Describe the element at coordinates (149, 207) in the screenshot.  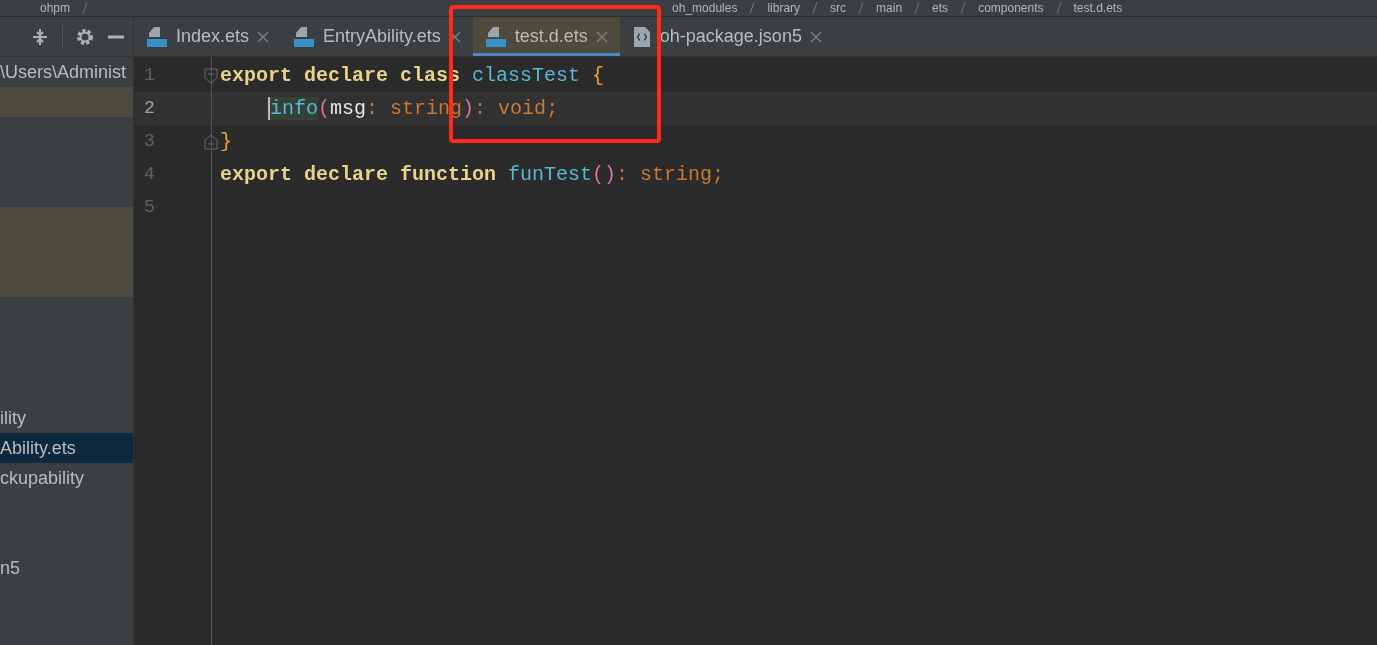
I see `line-number: 5` at that location.